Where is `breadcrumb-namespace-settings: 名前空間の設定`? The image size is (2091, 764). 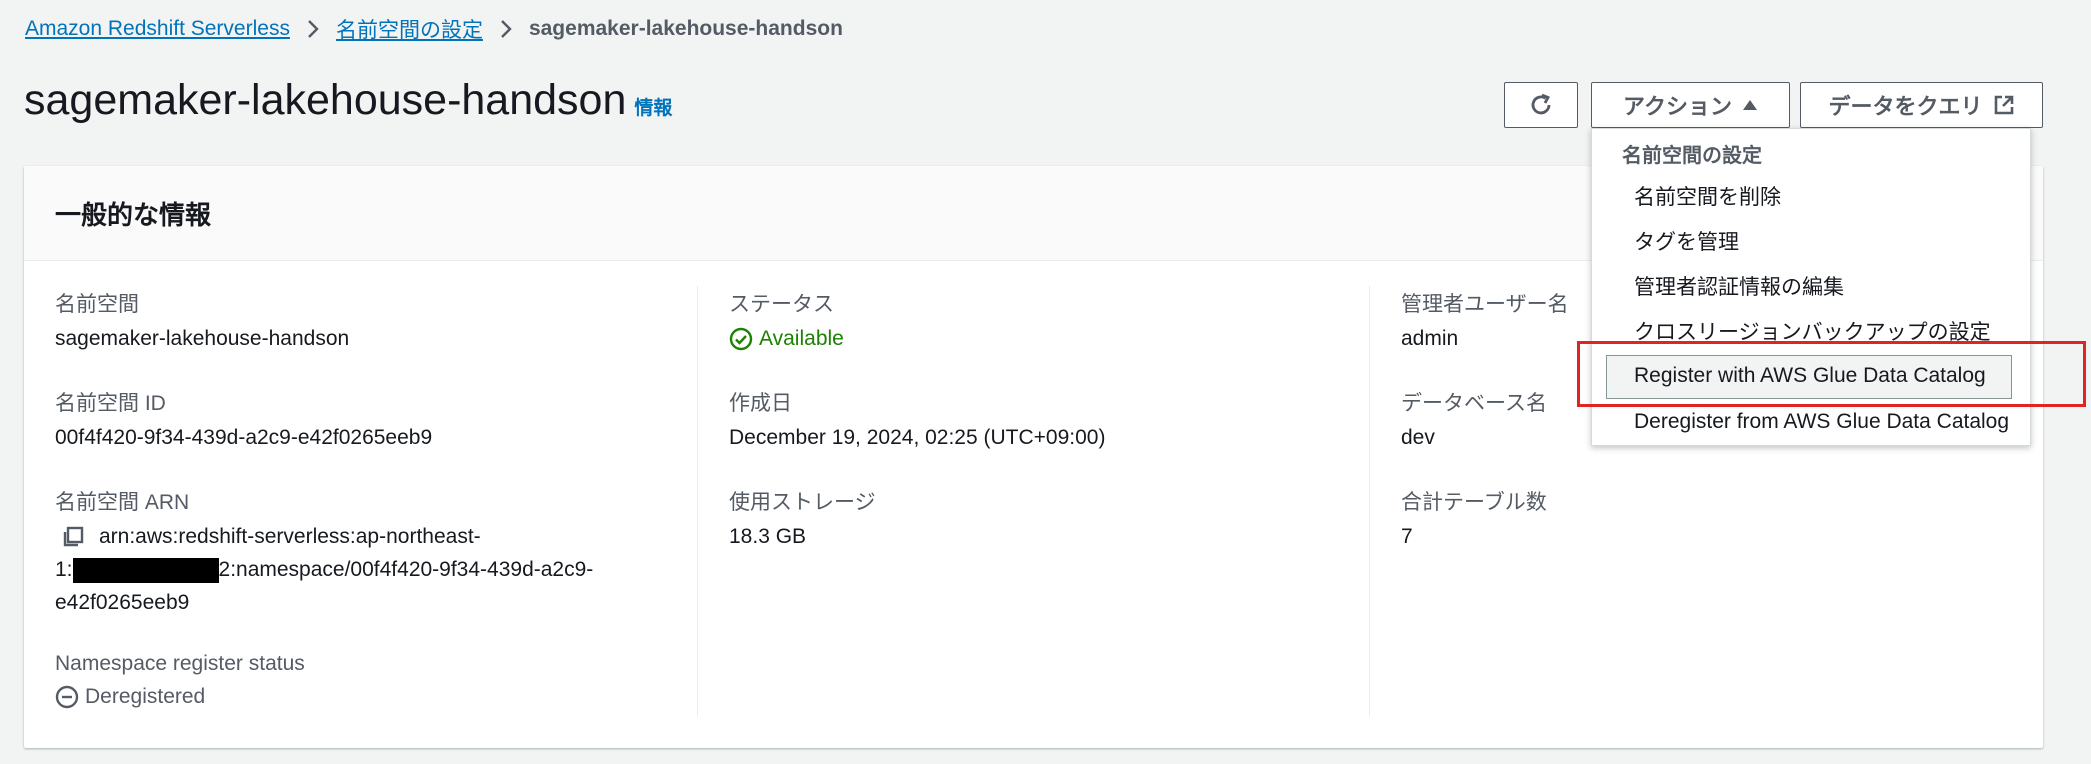 breadcrumb-namespace-settings: 名前空間の設定 is located at coordinates (409, 29).